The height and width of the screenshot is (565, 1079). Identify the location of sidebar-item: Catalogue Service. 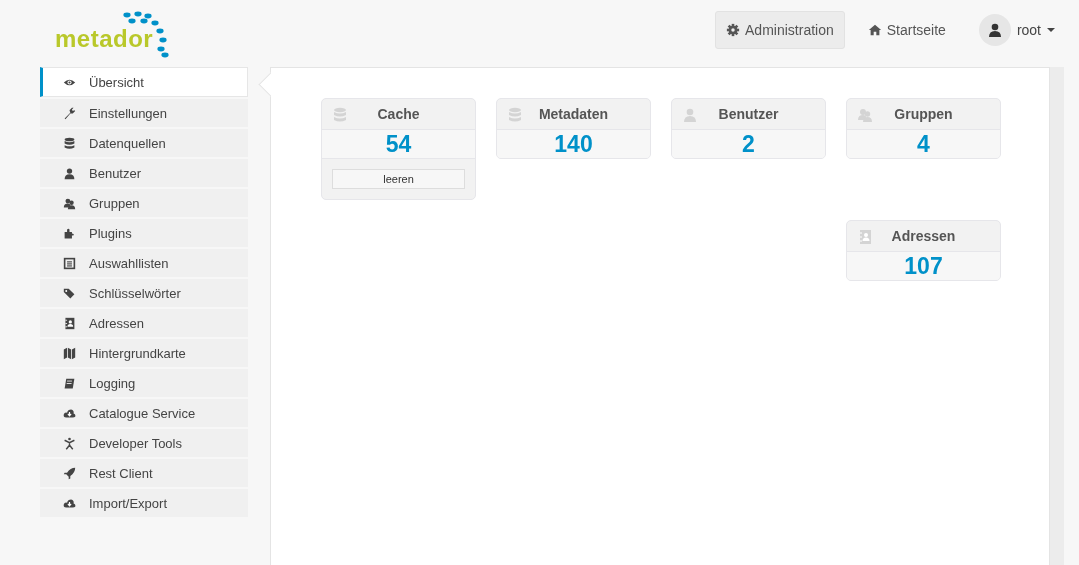
(144, 413).